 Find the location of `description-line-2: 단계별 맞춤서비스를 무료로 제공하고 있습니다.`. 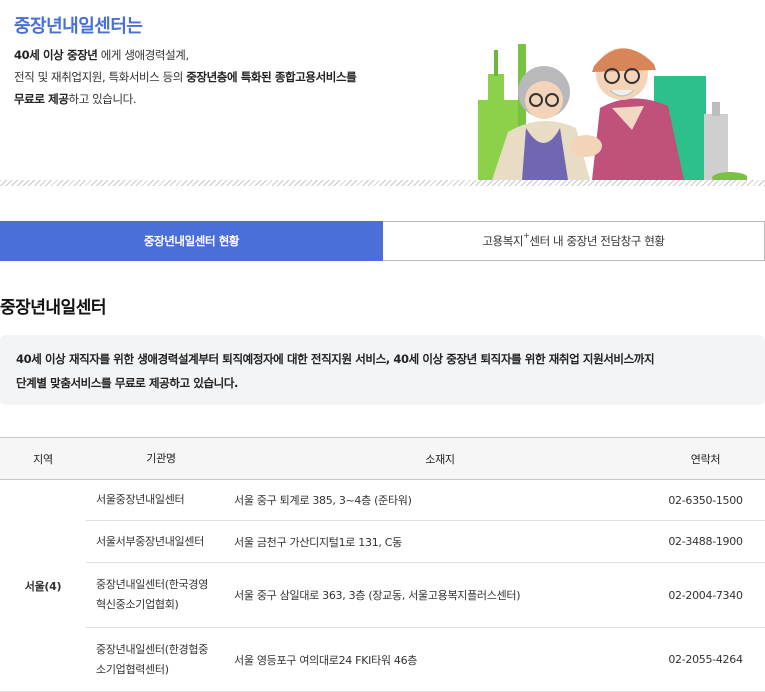

description-line-2: 단계별 맞춤서비스를 무료로 제공하고 있습니다. is located at coordinates (127, 383).